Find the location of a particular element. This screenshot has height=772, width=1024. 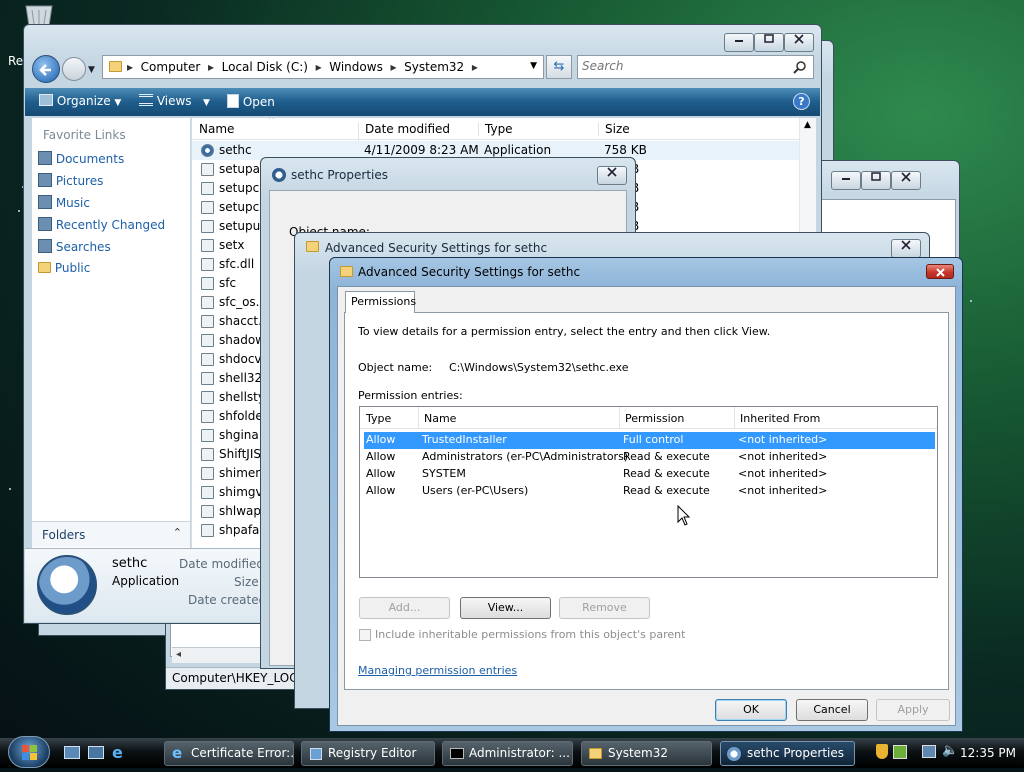

search-box is located at coordinates (695, 67).